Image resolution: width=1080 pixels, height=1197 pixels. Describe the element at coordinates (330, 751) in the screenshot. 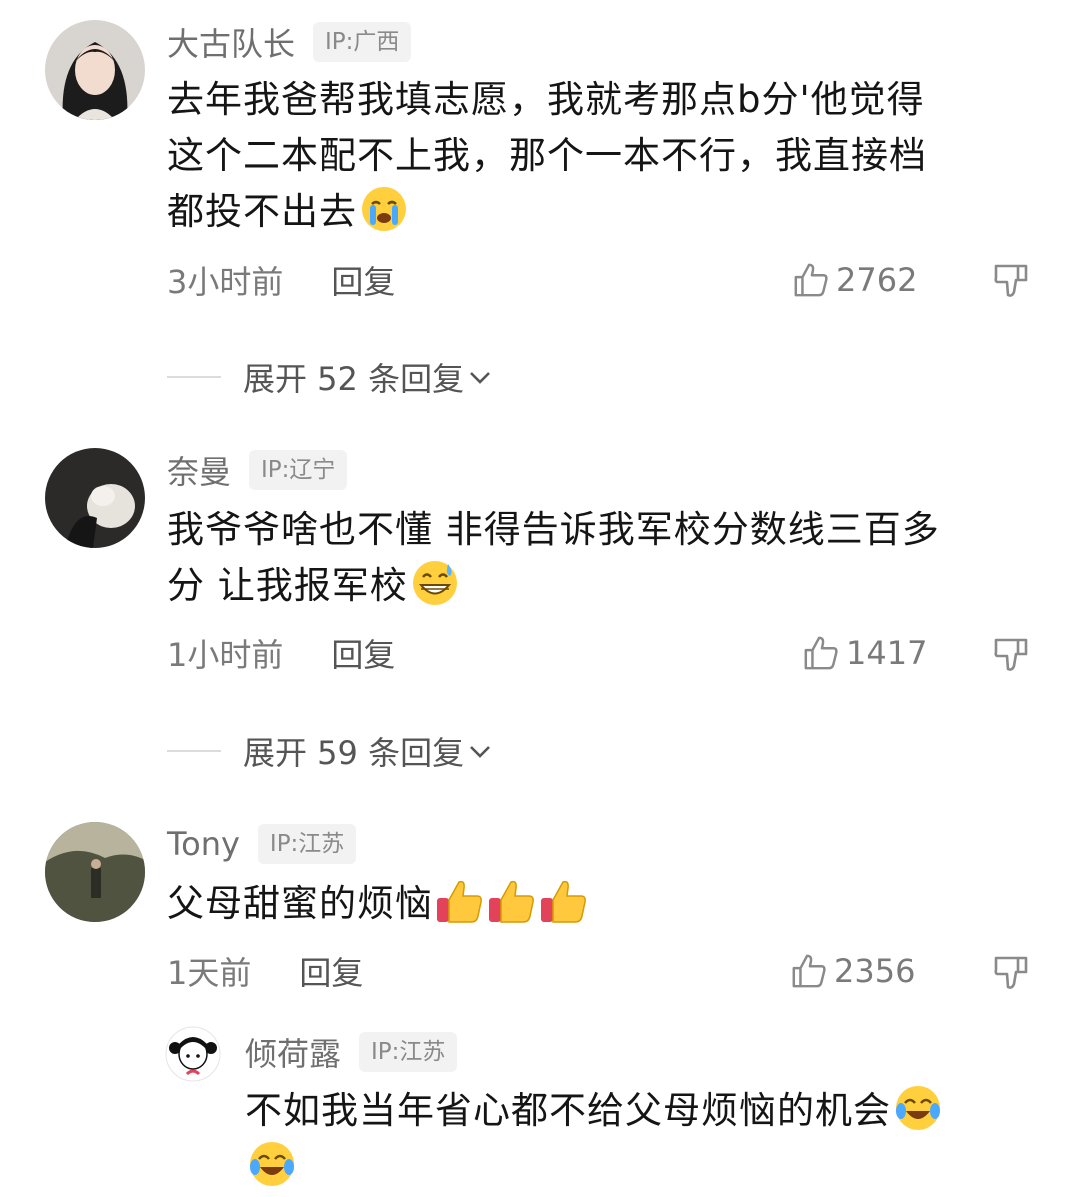

I see `expand-replies-button: 展开 59 条回复` at that location.